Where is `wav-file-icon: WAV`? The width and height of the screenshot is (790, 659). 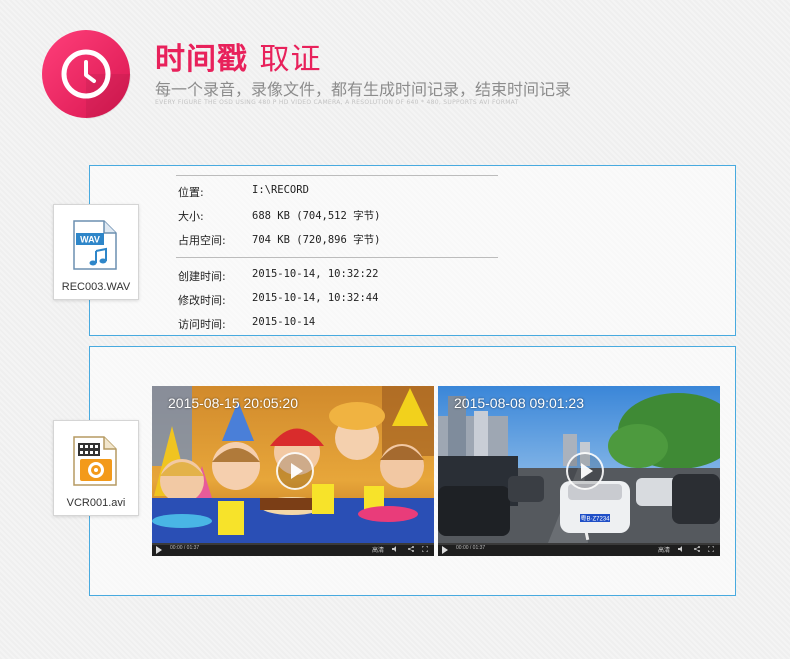 wav-file-icon: WAV is located at coordinates (95, 245).